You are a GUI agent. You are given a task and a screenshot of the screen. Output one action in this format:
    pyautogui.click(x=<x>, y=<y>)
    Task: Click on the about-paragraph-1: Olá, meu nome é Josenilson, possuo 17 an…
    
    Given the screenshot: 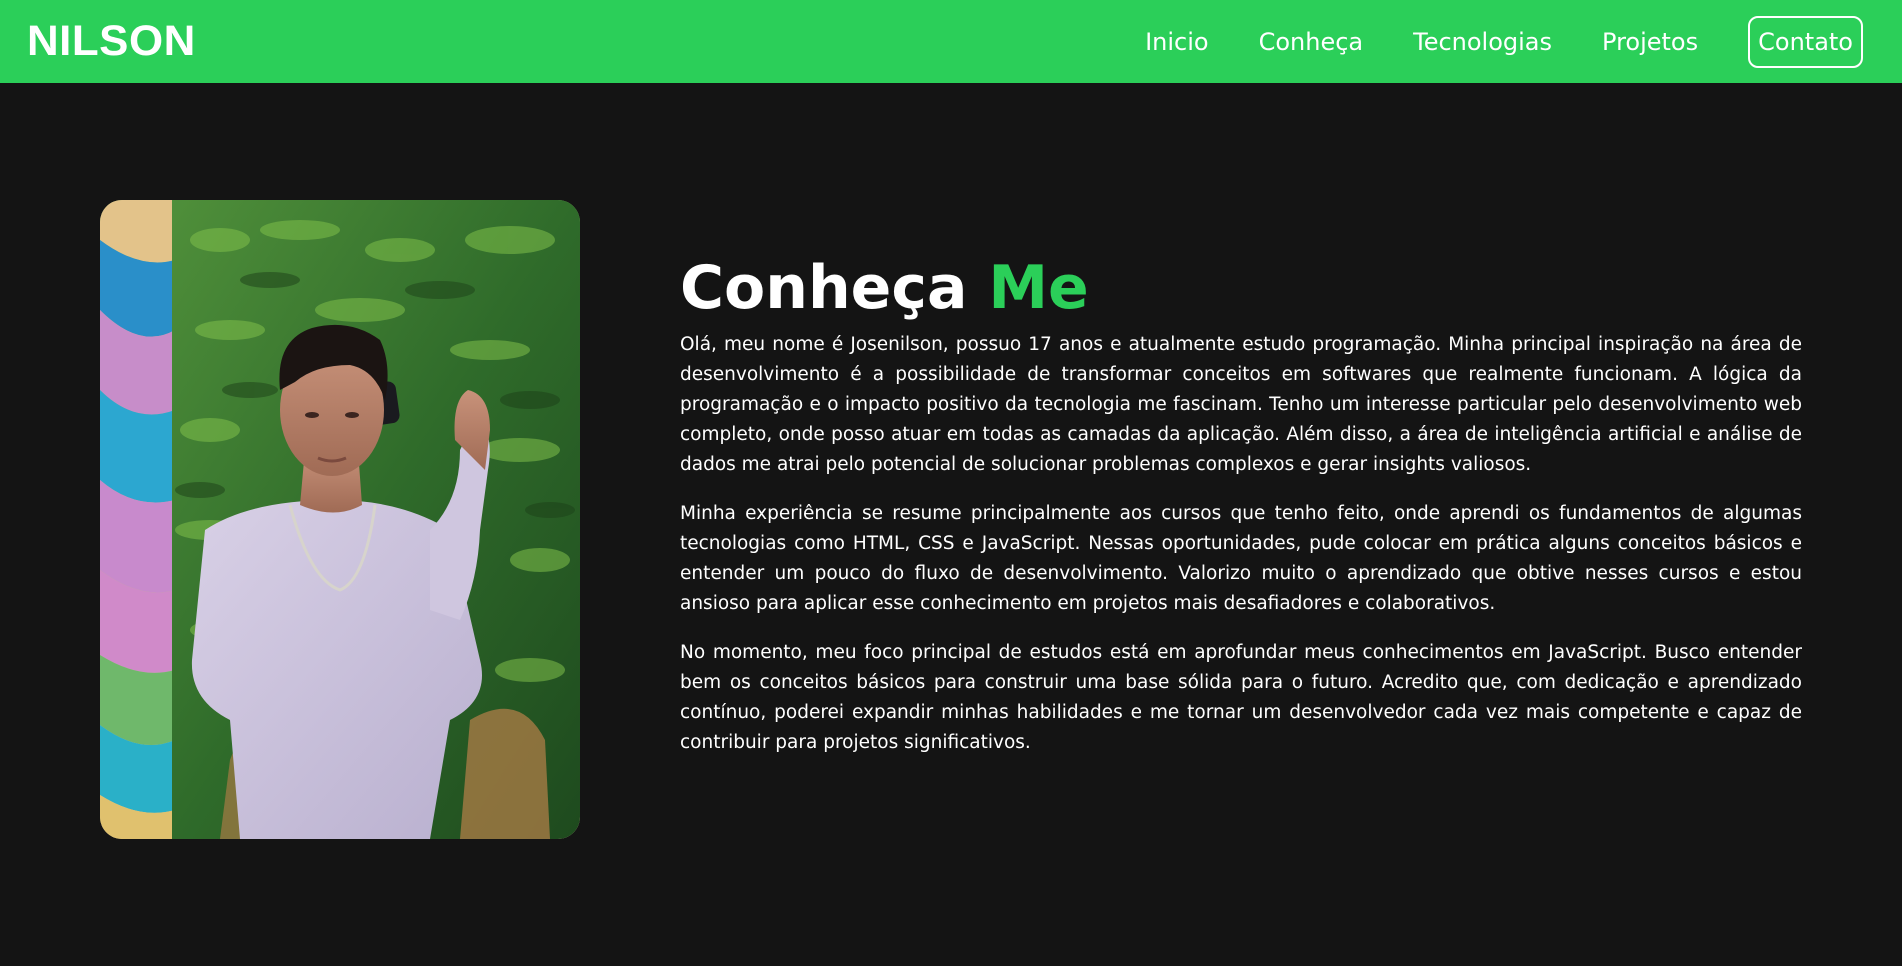 What is the action you would take?
    pyautogui.click(x=1241, y=404)
    